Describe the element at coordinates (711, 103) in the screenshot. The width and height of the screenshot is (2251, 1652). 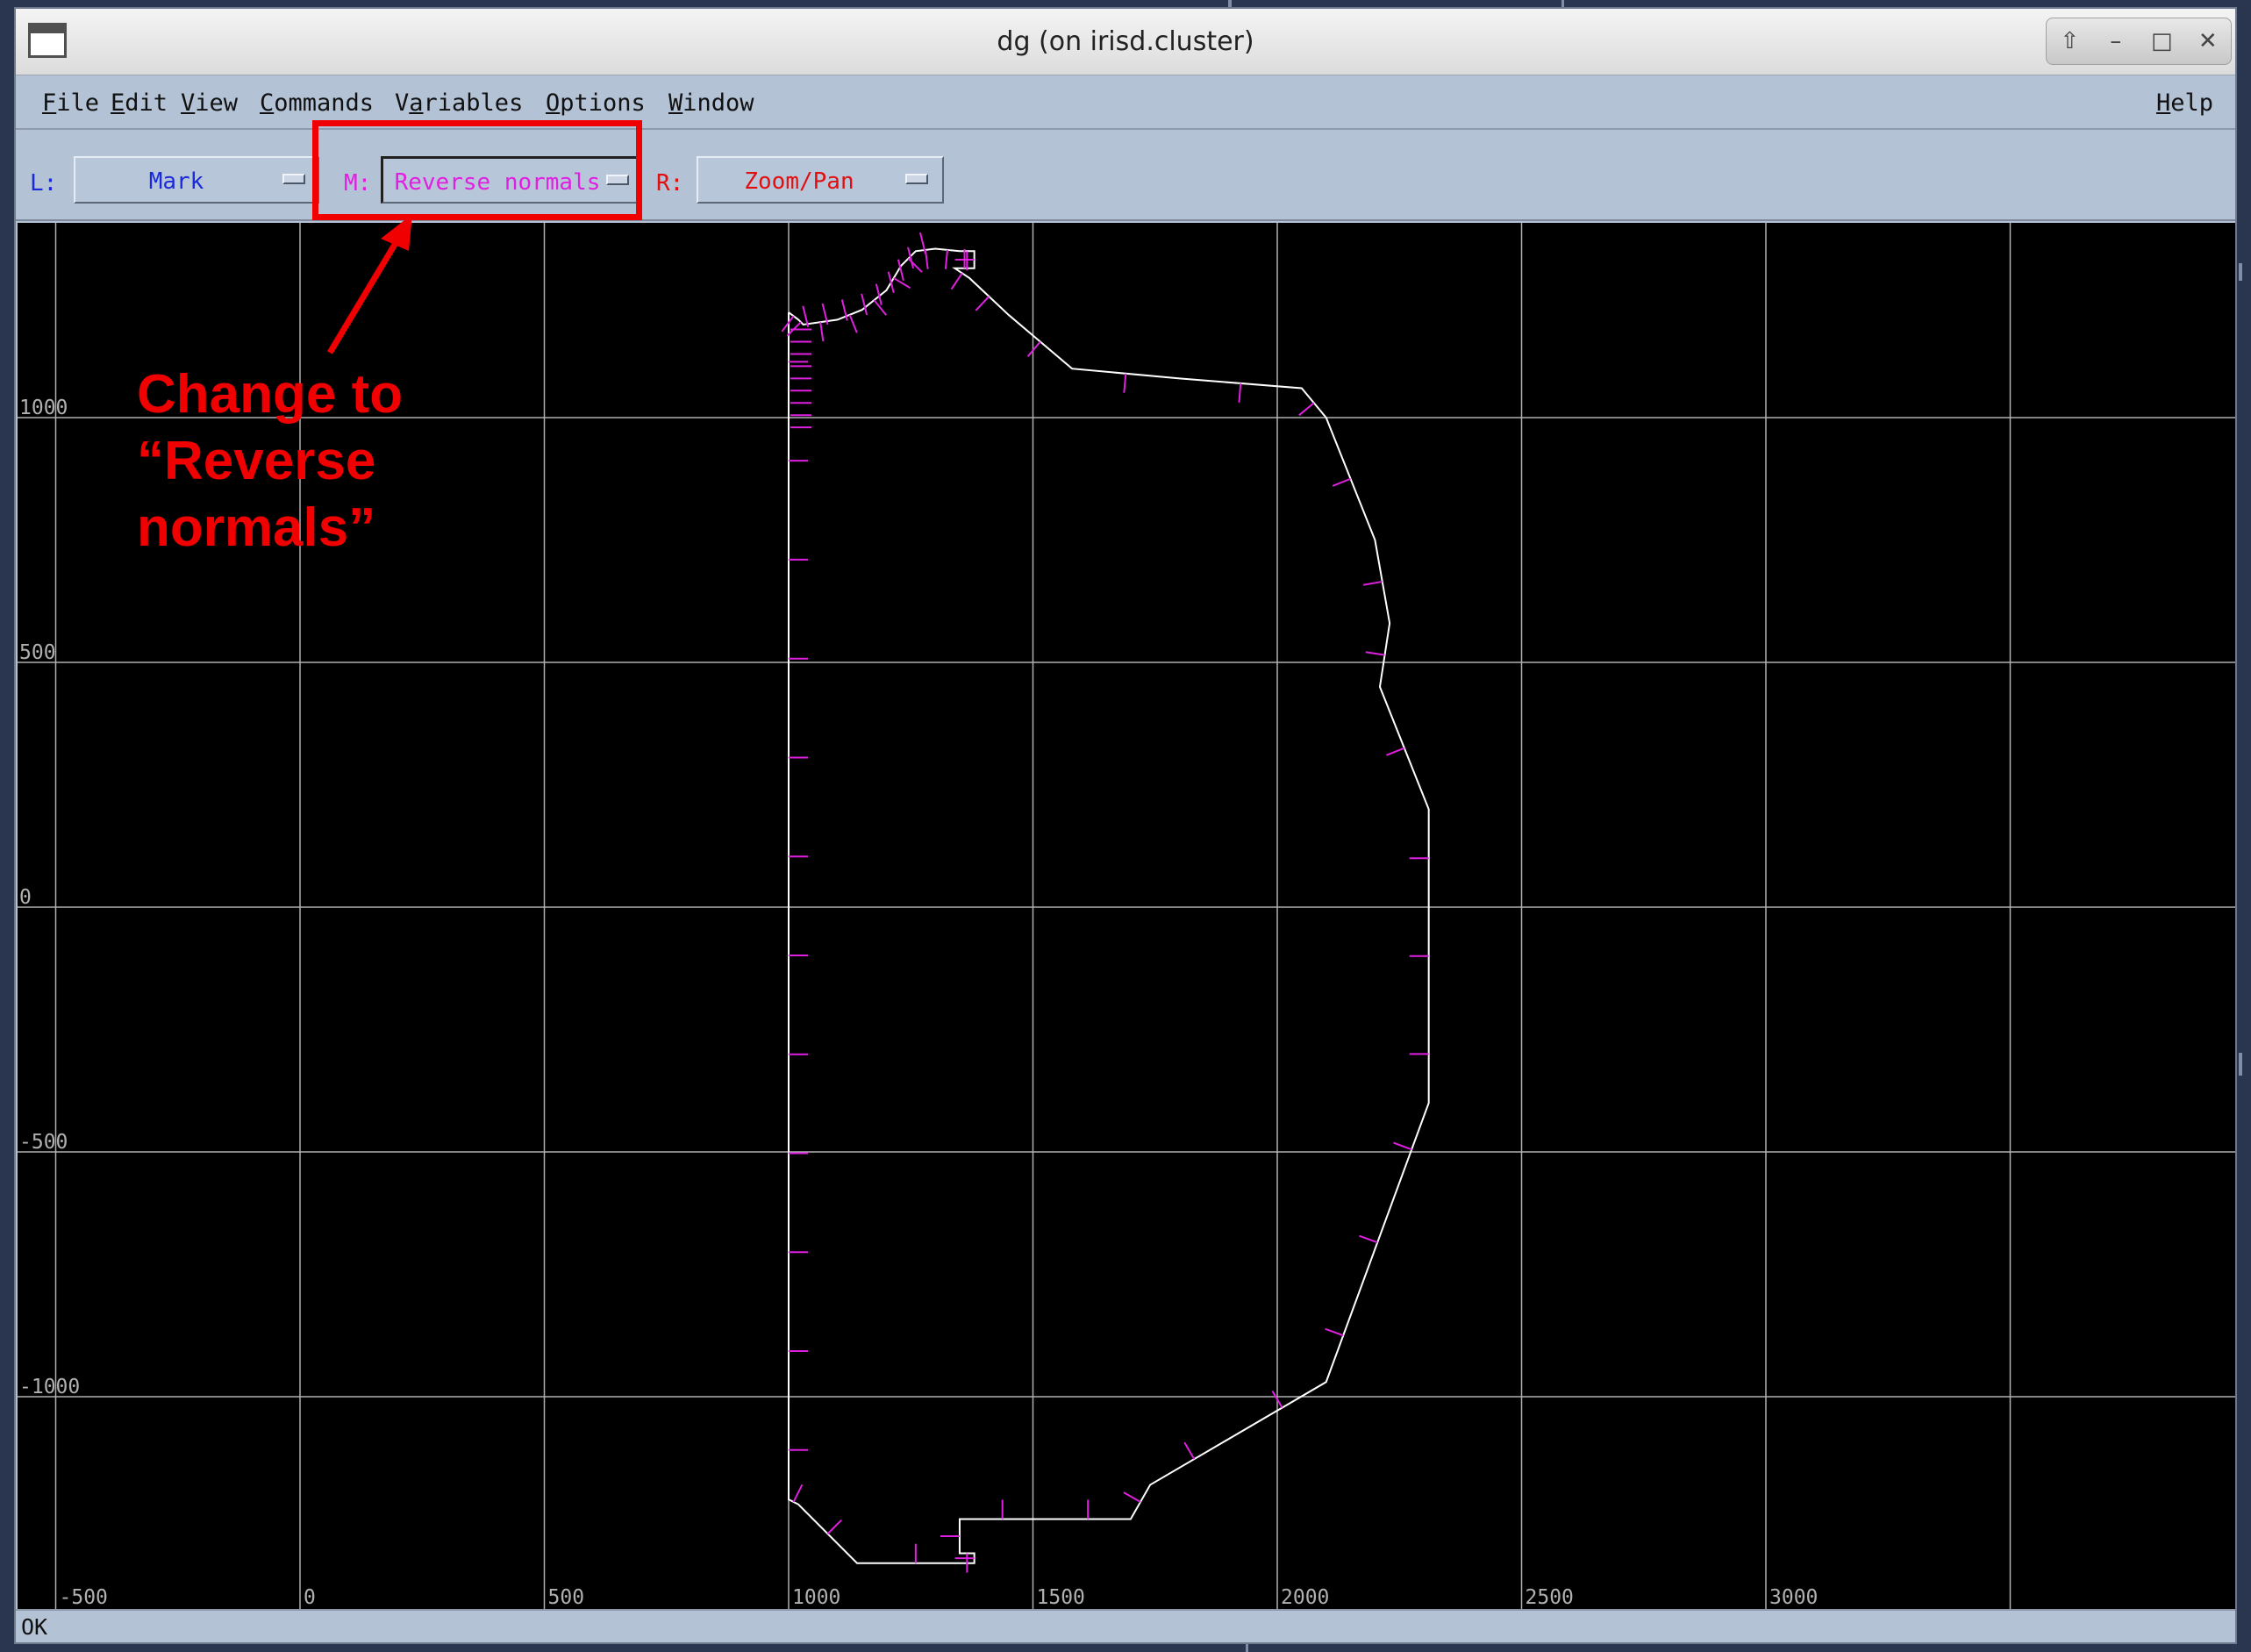
I see `menu-window: Window` at that location.